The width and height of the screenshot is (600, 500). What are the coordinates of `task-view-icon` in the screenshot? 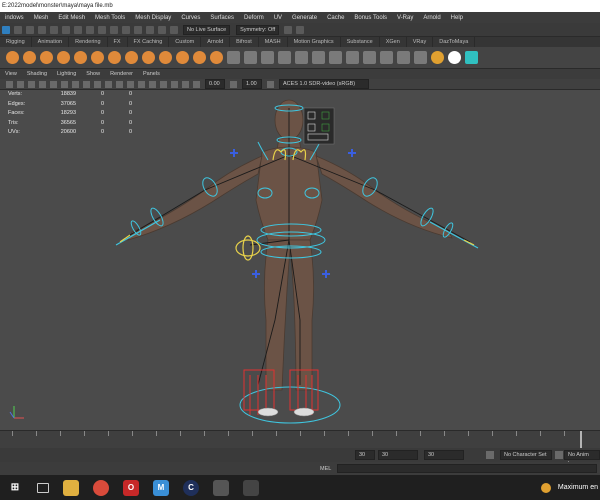 It's located at (43, 487).